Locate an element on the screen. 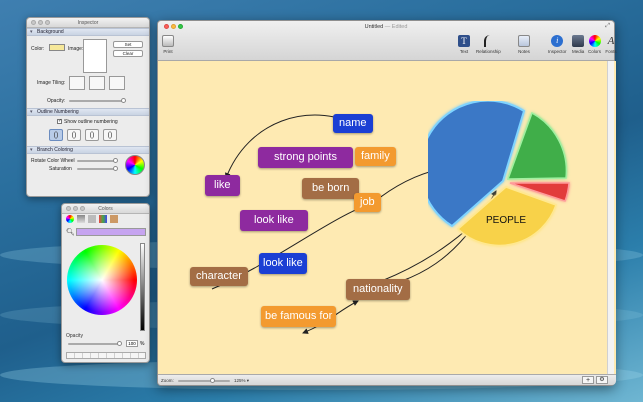  background-section-header: Background is located at coordinates (88, 32).